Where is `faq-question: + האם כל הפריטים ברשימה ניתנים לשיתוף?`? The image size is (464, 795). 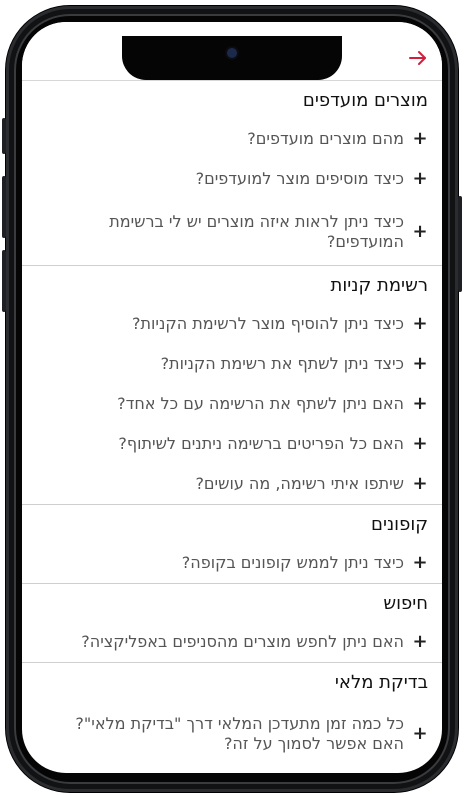
faq-question: + האם כל הפריטים ברשימה ניתנים לשיתוף? is located at coordinates (232, 444).